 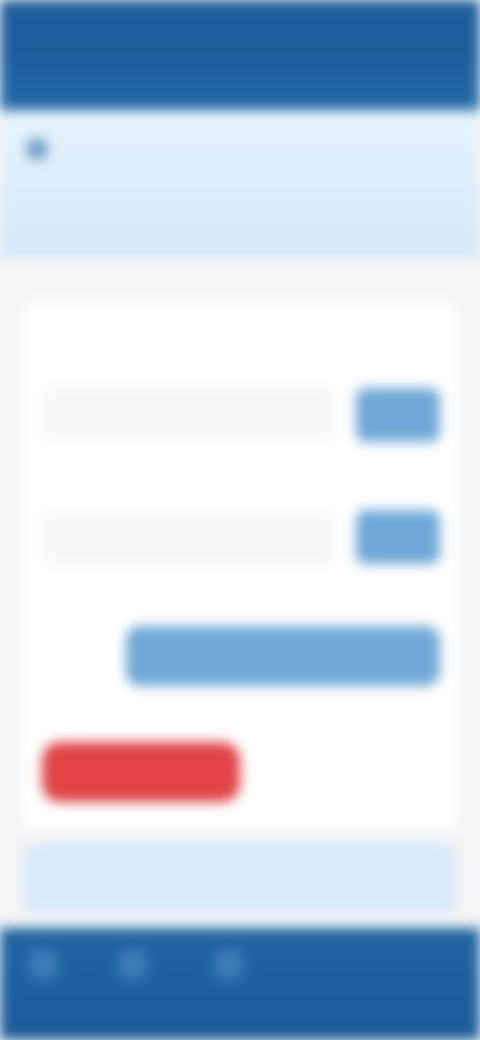 I want to click on bottom-banner, so click(x=240, y=878).